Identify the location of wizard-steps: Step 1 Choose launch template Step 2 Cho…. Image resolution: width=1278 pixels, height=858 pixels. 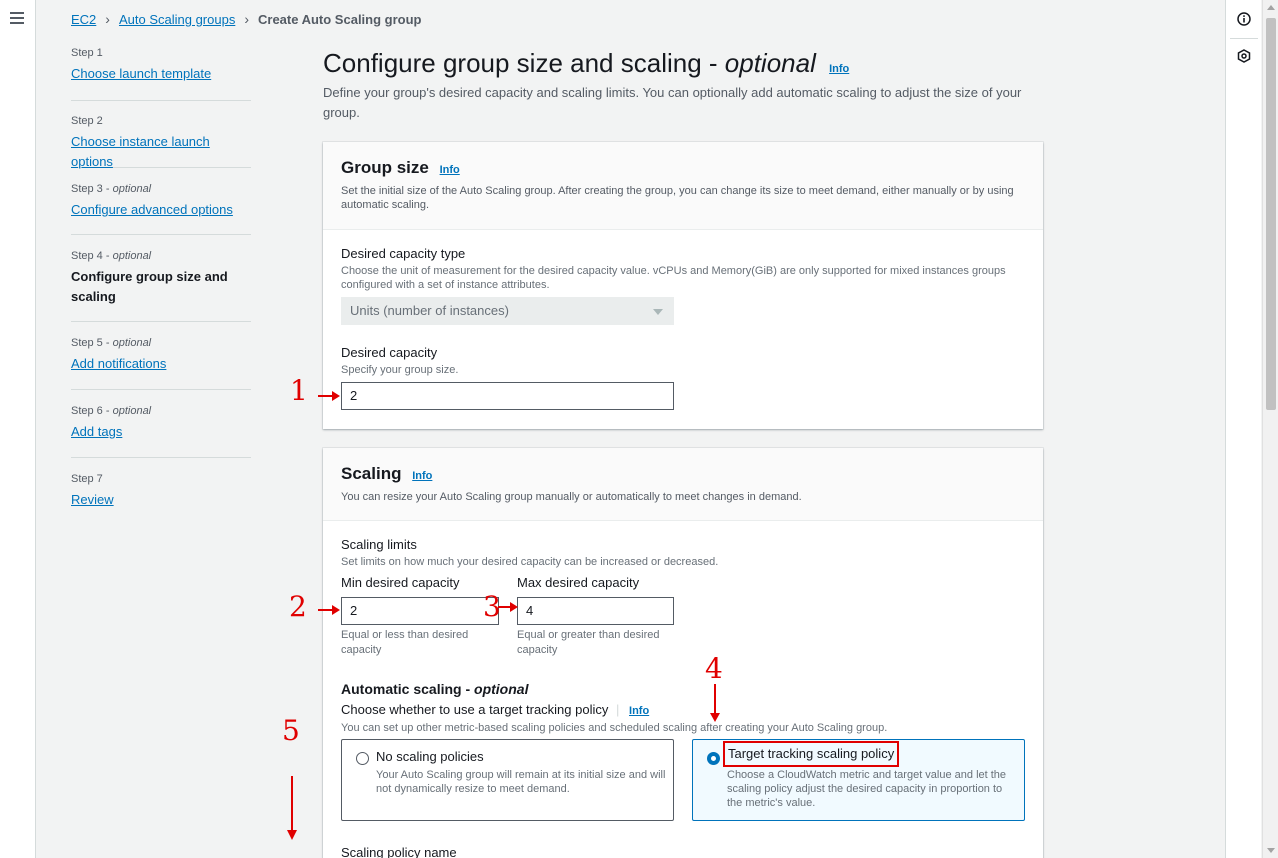
(161, 282).